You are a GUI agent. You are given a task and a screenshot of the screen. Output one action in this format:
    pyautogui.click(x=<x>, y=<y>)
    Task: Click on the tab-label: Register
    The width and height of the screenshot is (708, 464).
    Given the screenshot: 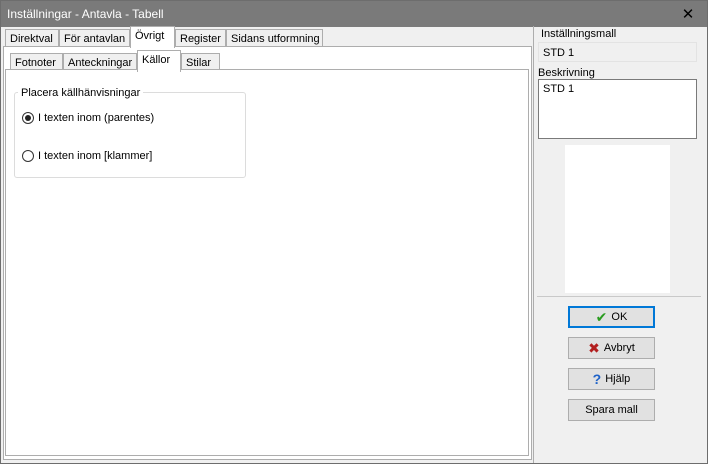 What is the action you would take?
    pyautogui.click(x=200, y=39)
    